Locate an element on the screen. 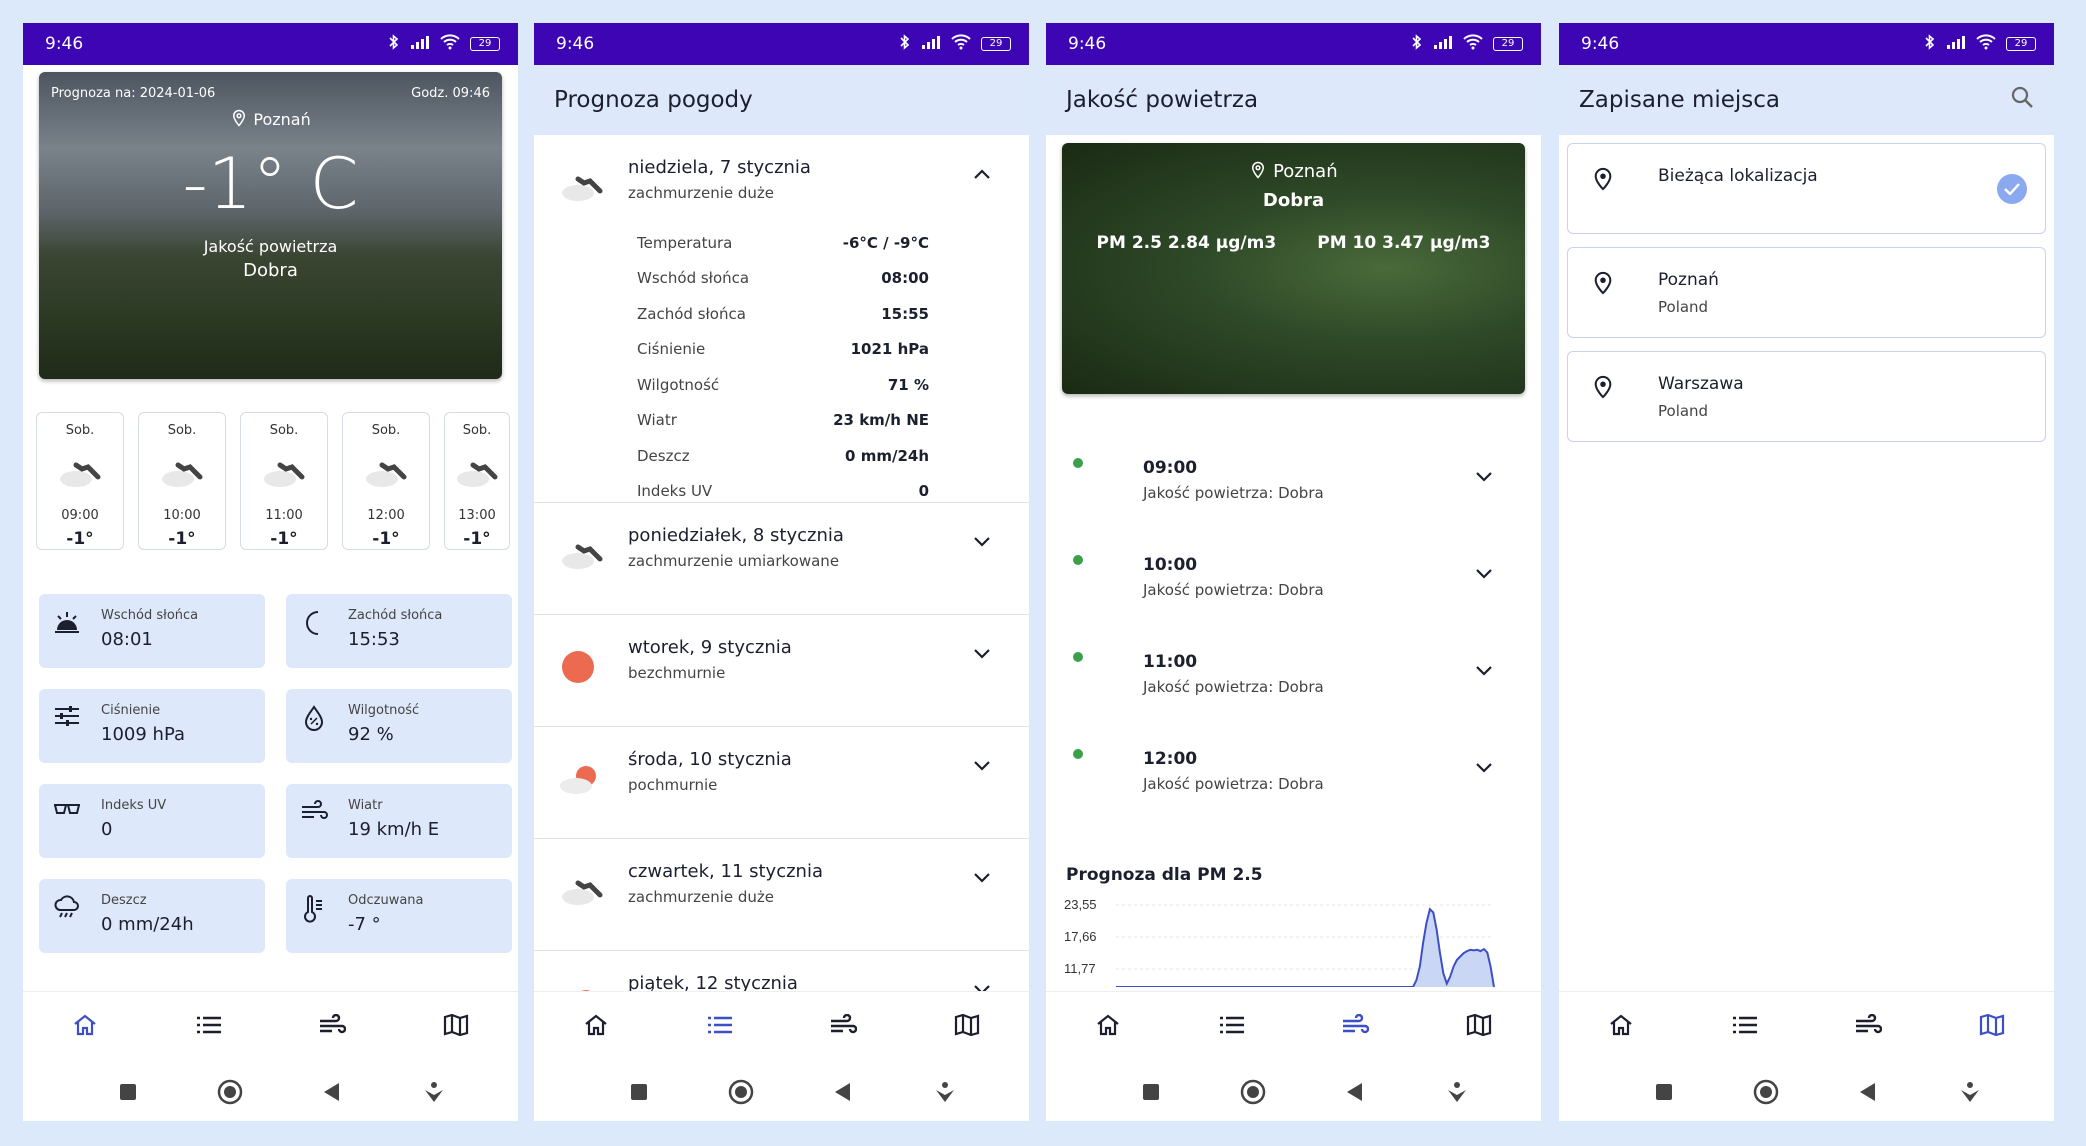 The width and height of the screenshot is (2086, 1146). chevron-up-icon is located at coordinates (982, 174).